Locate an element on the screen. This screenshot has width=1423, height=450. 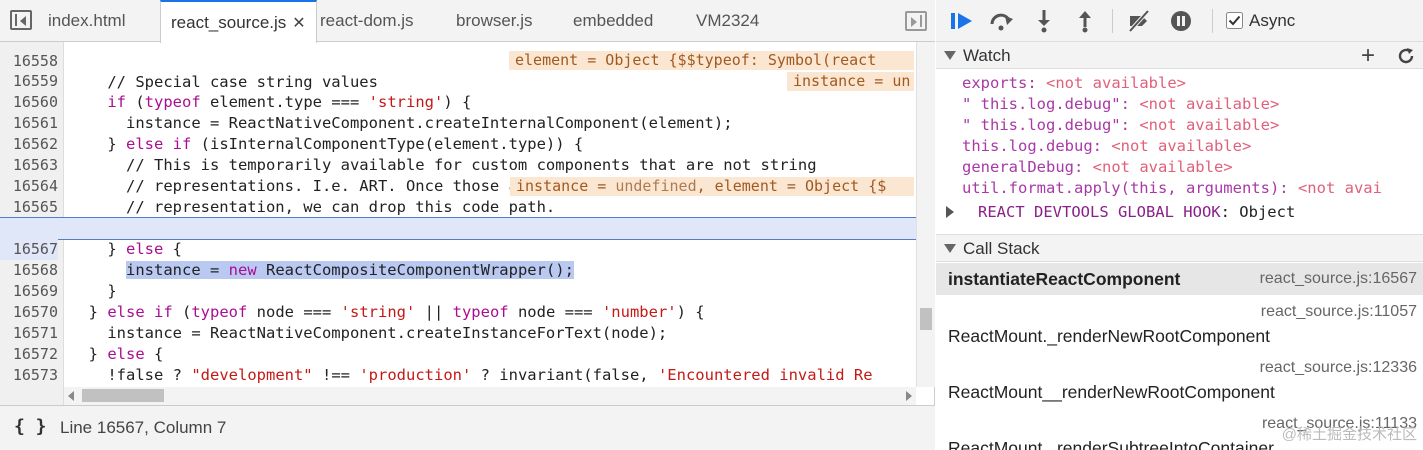
pause-on-exceptions-icon is located at coordinates (1181, 21).